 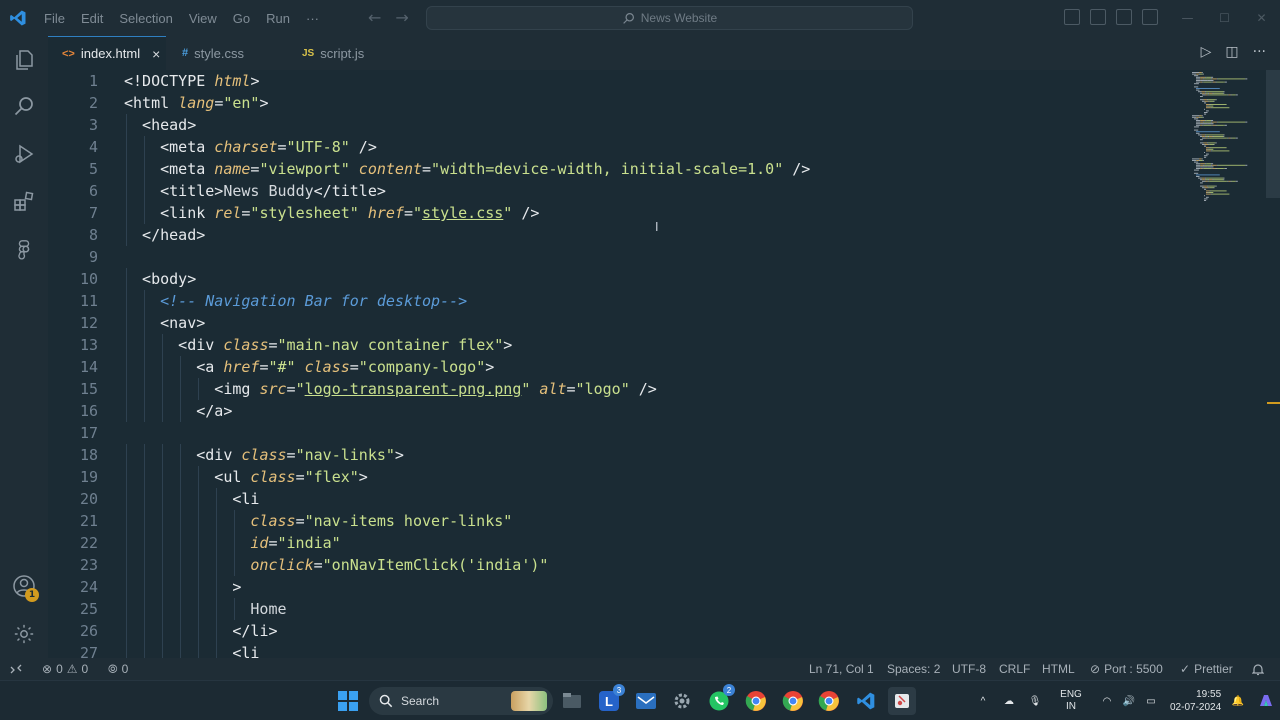 I want to click on prettier-status: ✓ Prettier, so click(x=1206, y=669).